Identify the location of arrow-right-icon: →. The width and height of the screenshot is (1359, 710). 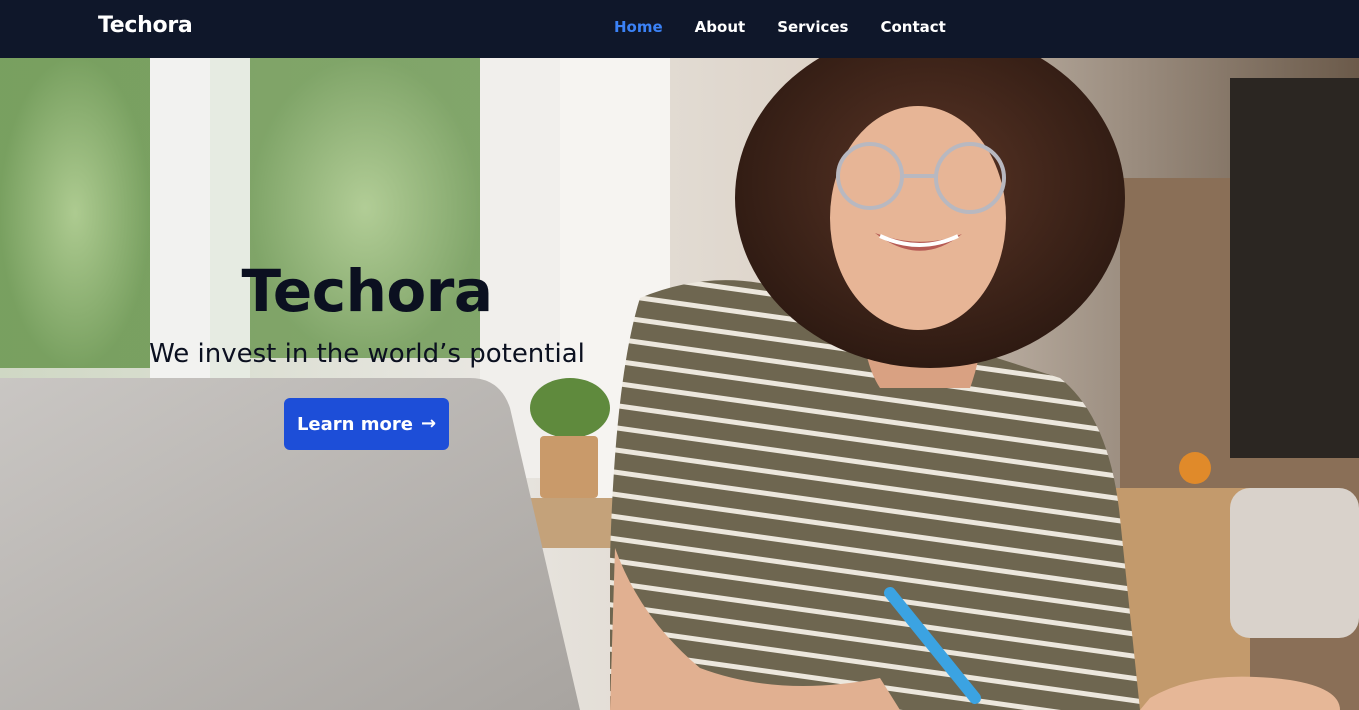
(428, 423).